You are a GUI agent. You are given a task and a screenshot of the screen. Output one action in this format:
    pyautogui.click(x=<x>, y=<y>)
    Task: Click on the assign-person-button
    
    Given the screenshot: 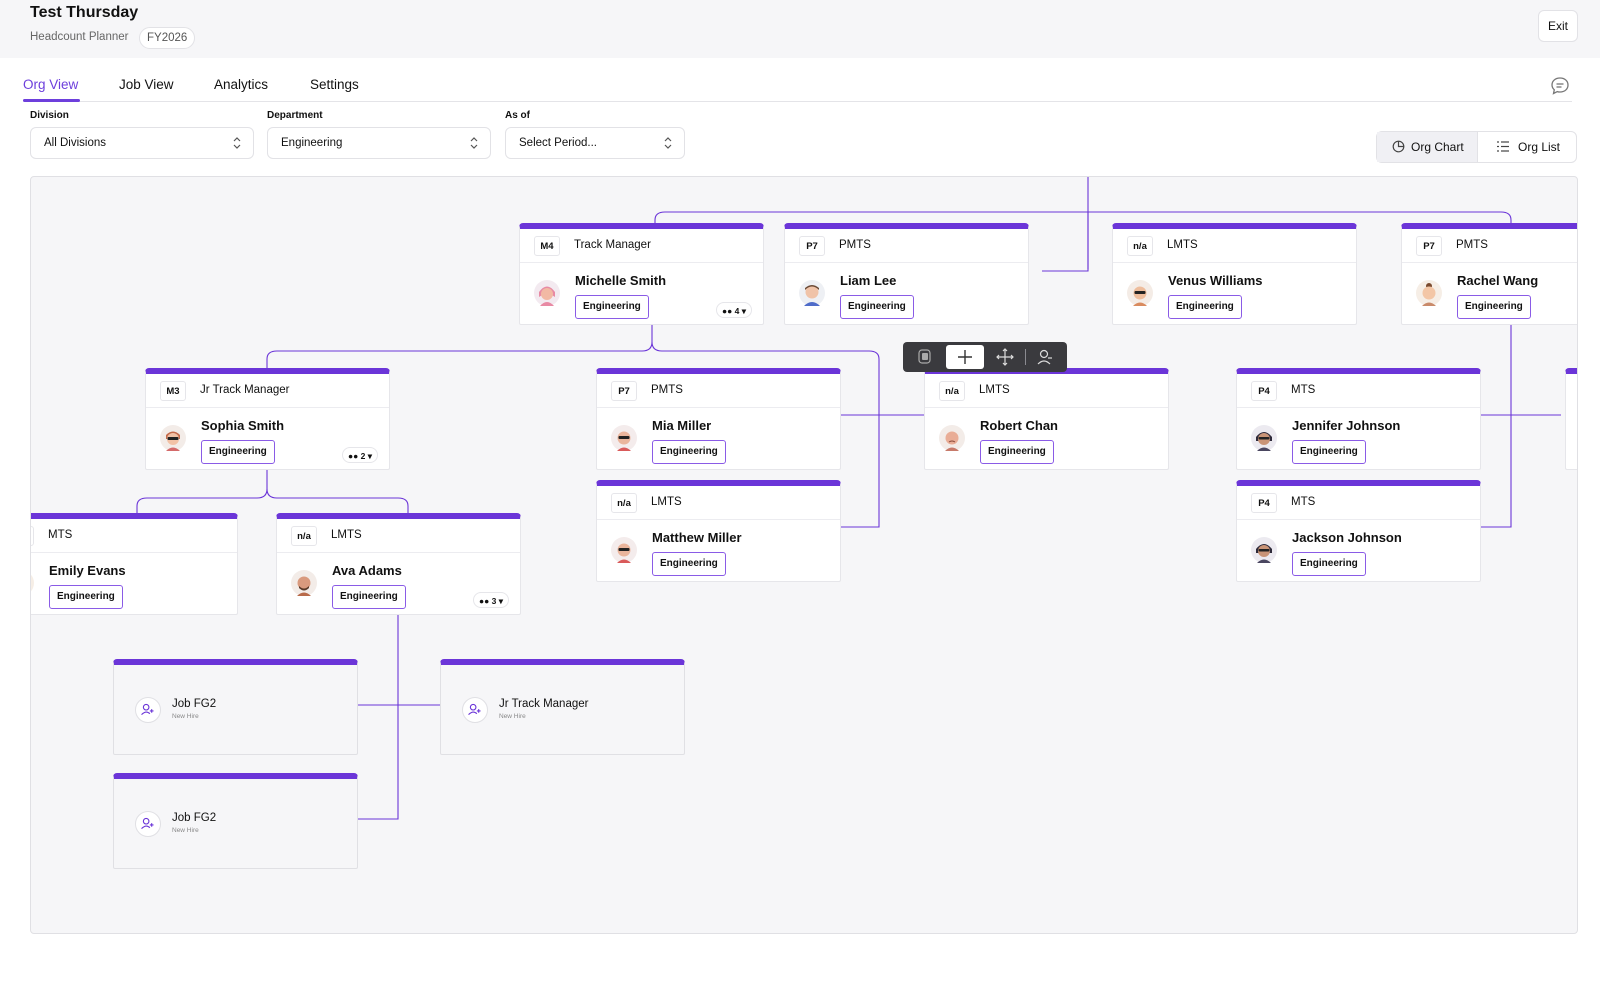 What is the action you would take?
    pyautogui.click(x=1046, y=357)
    